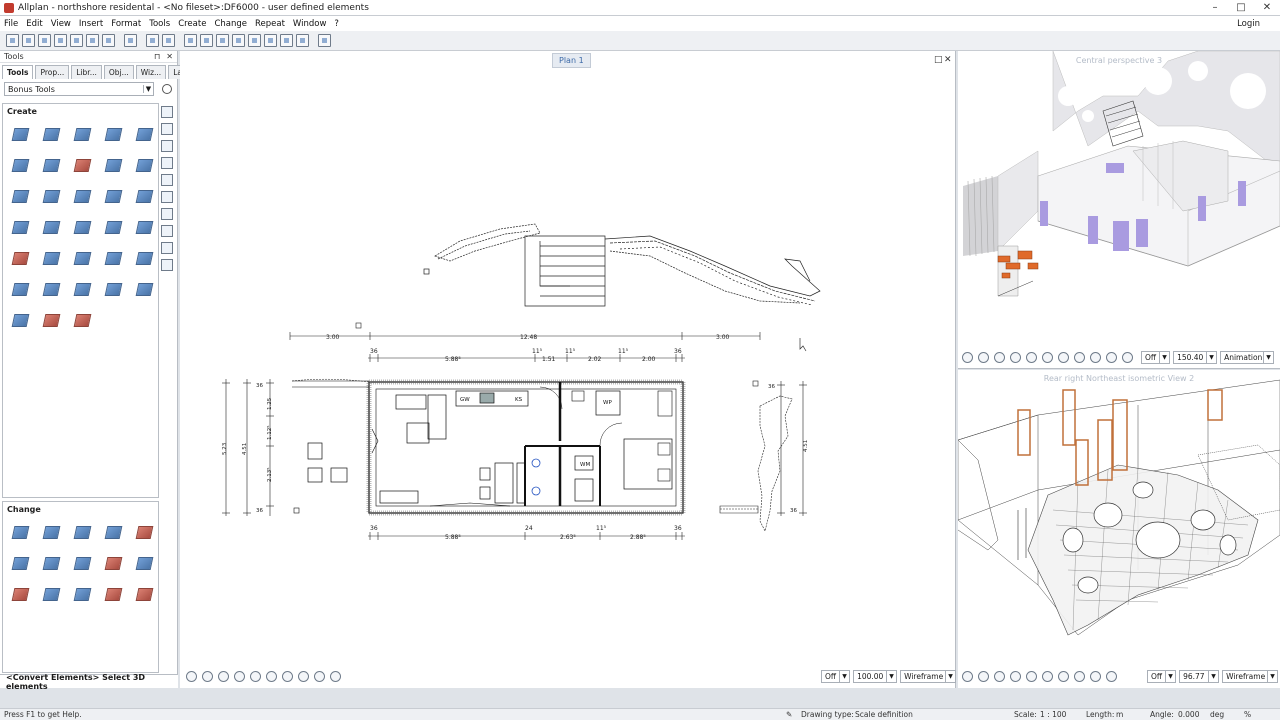  What do you see at coordinates (51, 594) in the screenshot?
I see `texture-icon` at bounding box center [51, 594].